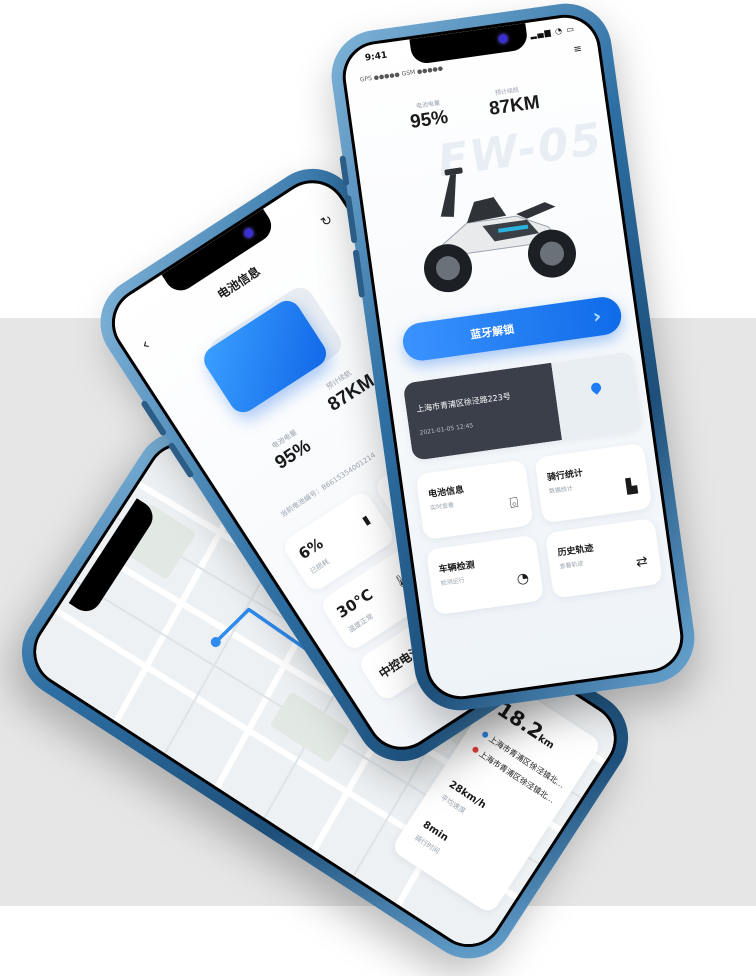 Image resolution: width=756 pixels, height=976 pixels. I want to click on scooter-image, so click(500, 230).